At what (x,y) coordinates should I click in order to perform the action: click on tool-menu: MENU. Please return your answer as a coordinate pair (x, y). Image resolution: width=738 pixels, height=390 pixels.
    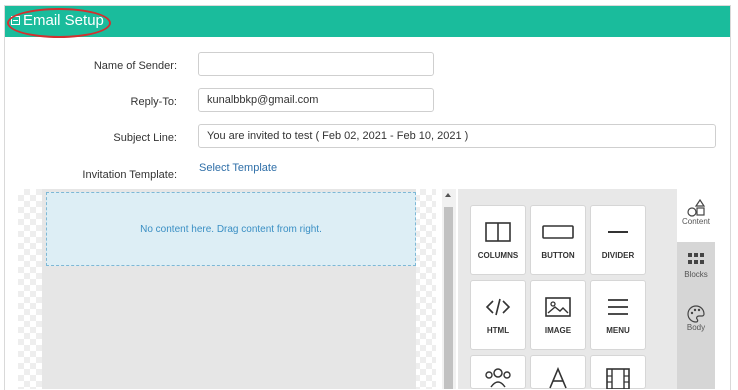
    Looking at the image, I should click on (618, 315).